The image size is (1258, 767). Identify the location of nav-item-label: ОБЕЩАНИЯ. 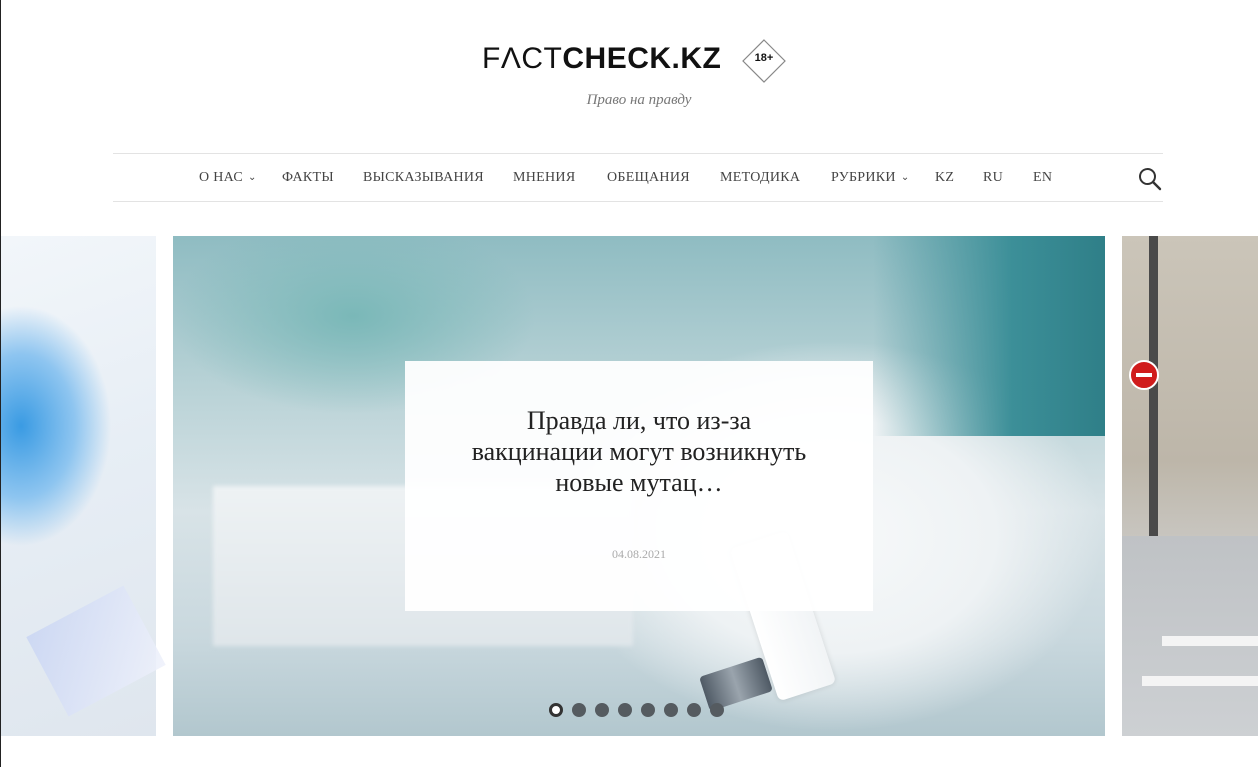
(648, 177).